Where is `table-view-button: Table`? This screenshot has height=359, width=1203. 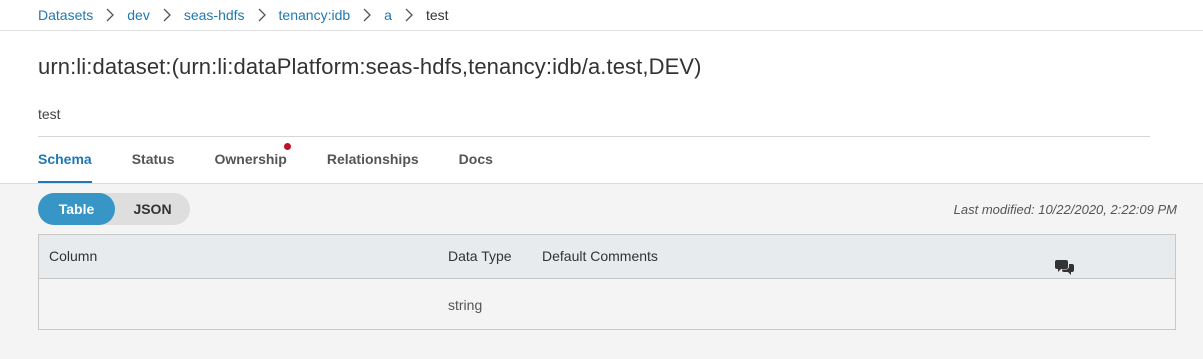 table-view-button: Table is located at coordinates (76, 209).